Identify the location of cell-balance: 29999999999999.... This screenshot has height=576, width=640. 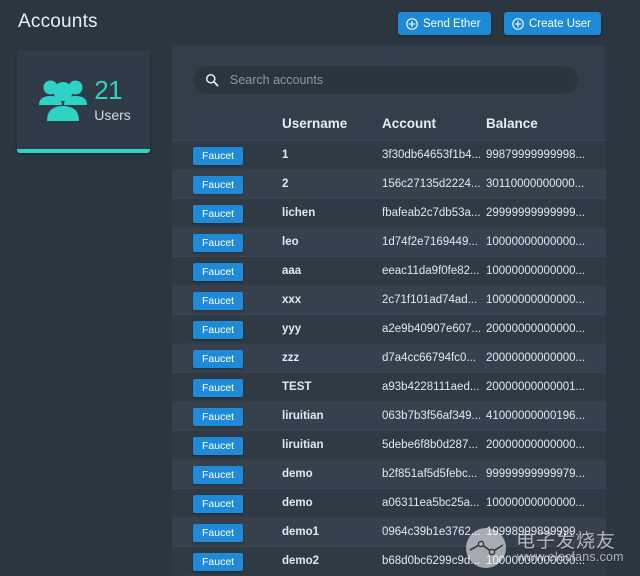
(536, 213).